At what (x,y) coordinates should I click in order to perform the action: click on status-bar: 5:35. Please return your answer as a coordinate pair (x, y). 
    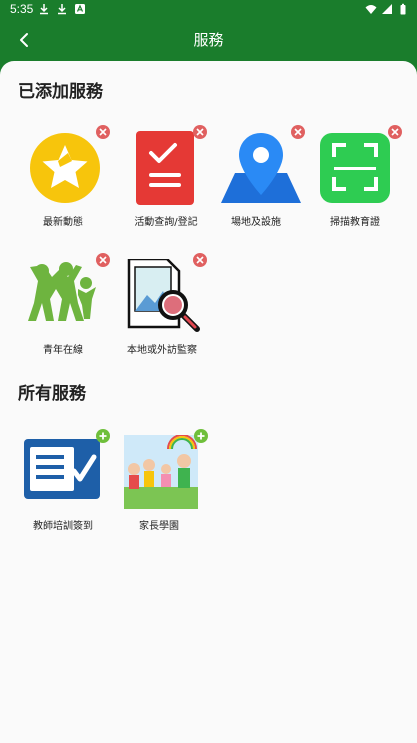
    Looking at the image, I should click on (208, 10).